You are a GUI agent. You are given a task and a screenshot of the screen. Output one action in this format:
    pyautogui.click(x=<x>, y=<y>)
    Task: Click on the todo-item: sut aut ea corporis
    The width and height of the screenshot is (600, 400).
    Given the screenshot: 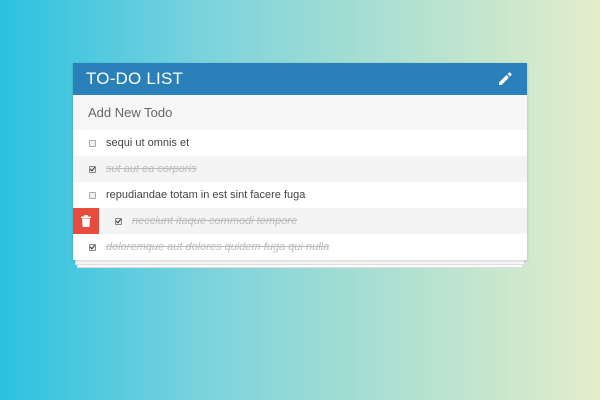 What is the action you would take?
    pyautogui.click(x=300, y=169)
    